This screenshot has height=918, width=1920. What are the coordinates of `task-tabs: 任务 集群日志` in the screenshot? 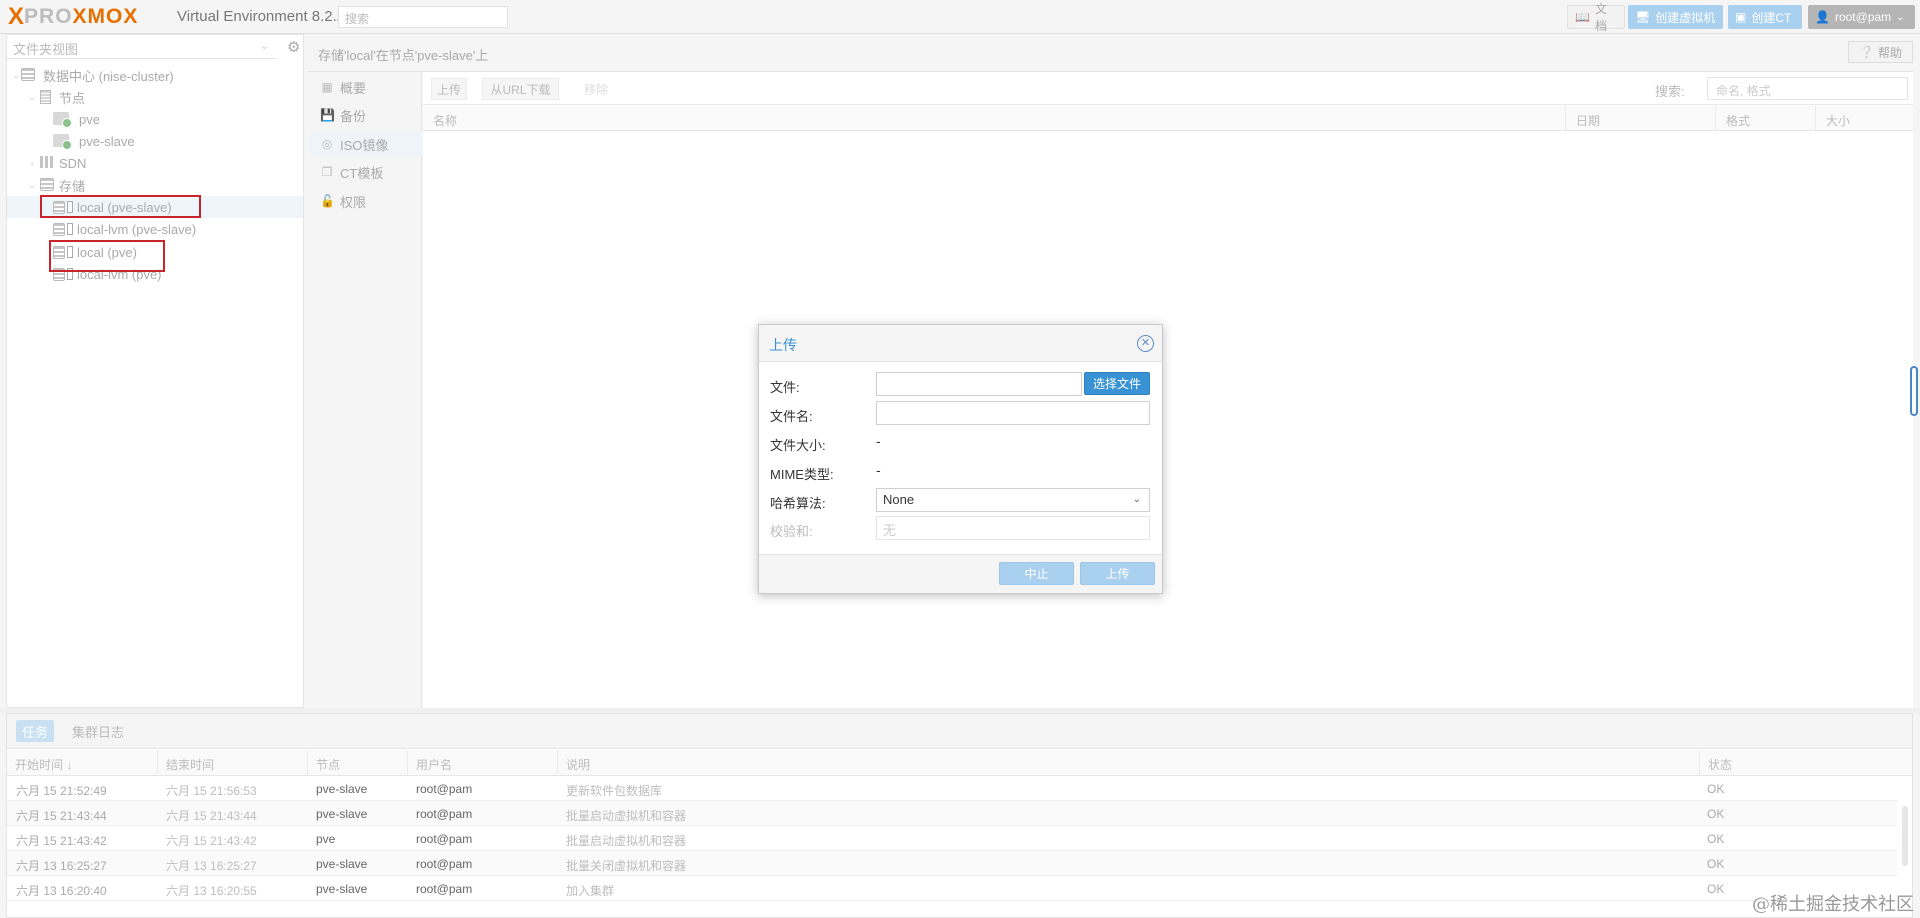 It's located at (959, 731).